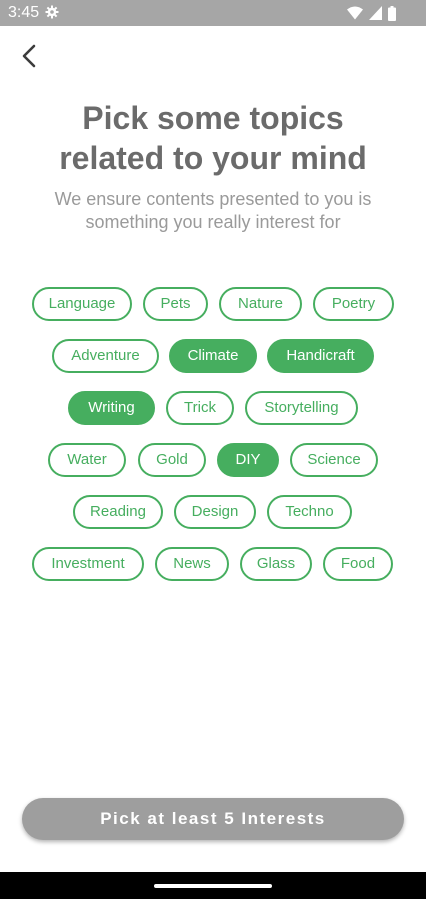 This screenshot has width=426, height=899. Describe the element at coordinates (192, 564) in the screenshot. I see `topic-chip-news: News` at that location.